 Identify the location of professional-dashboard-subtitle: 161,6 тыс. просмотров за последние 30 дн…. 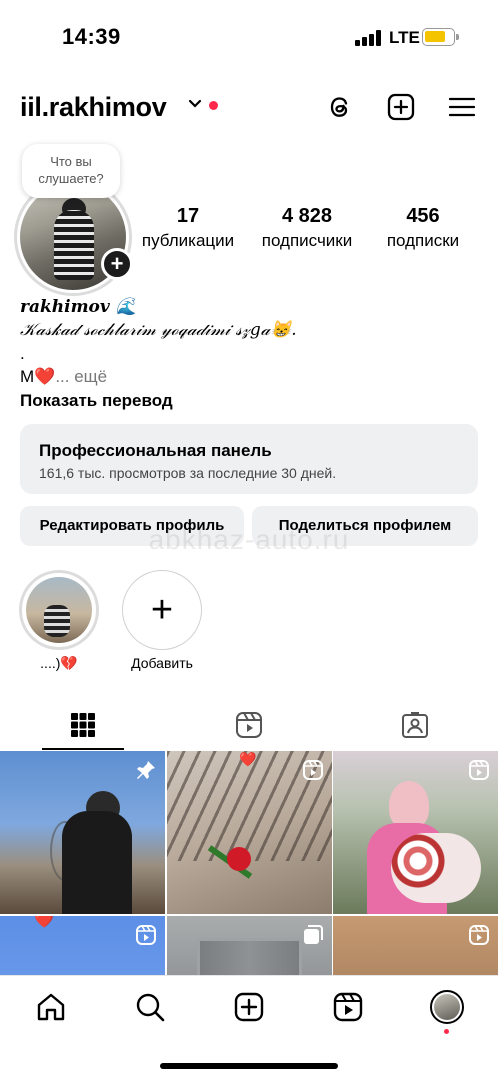
(188, 473).